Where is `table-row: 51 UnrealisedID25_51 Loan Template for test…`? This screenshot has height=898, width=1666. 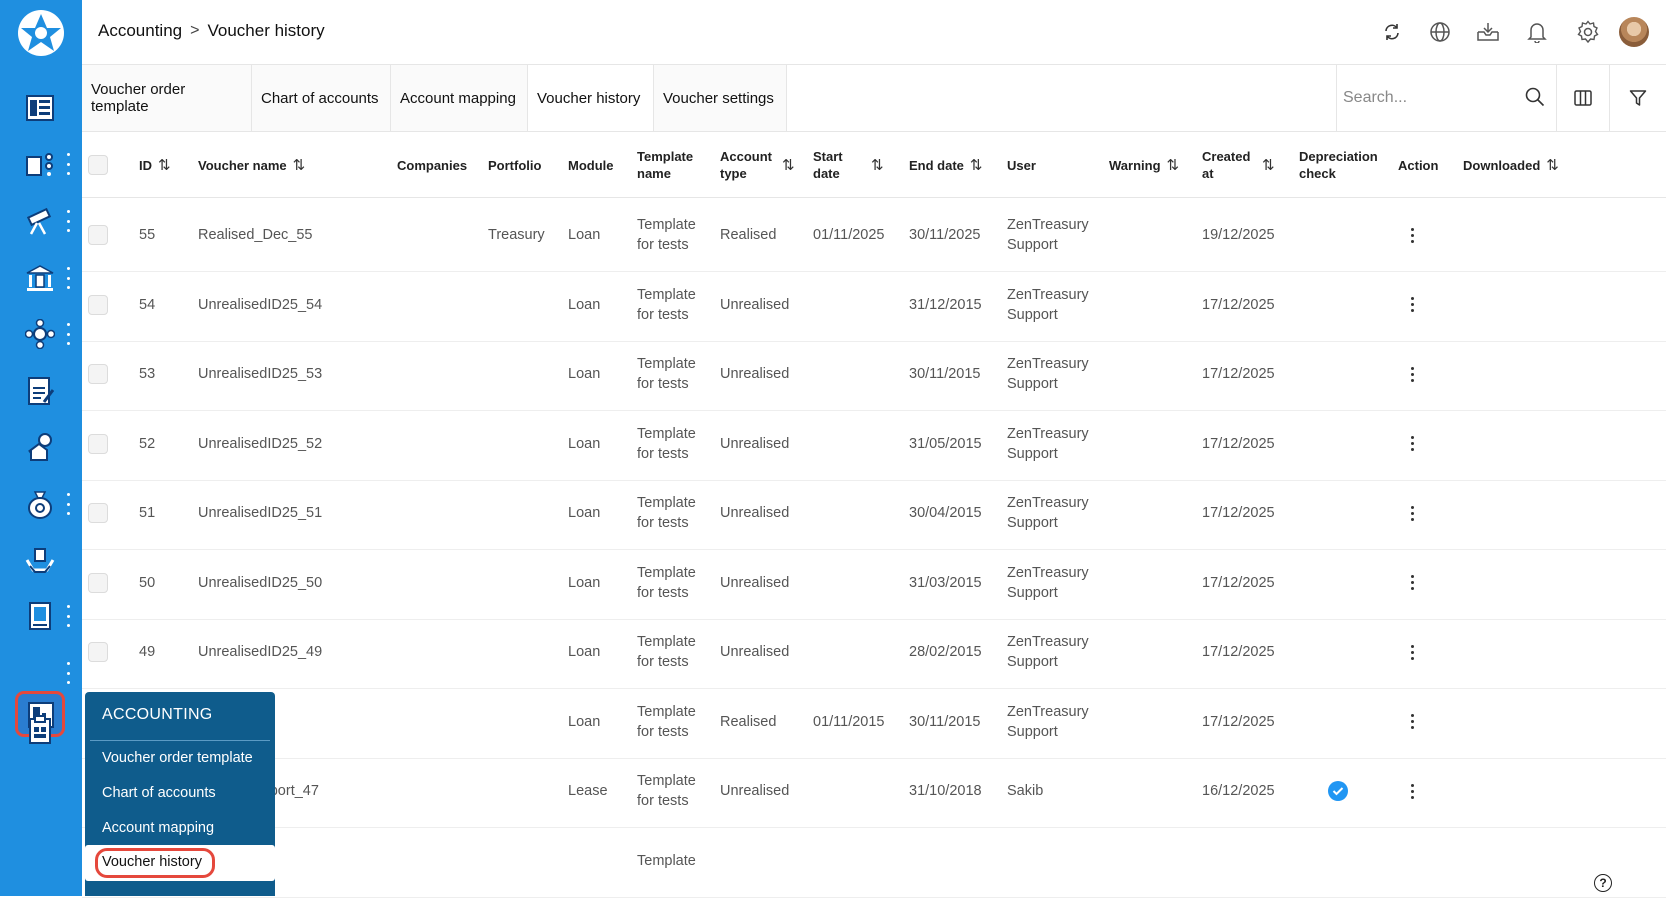 table-row: 51 UnrealisedID25_51 Loan Template for test… is located at coordinates (874, 513).